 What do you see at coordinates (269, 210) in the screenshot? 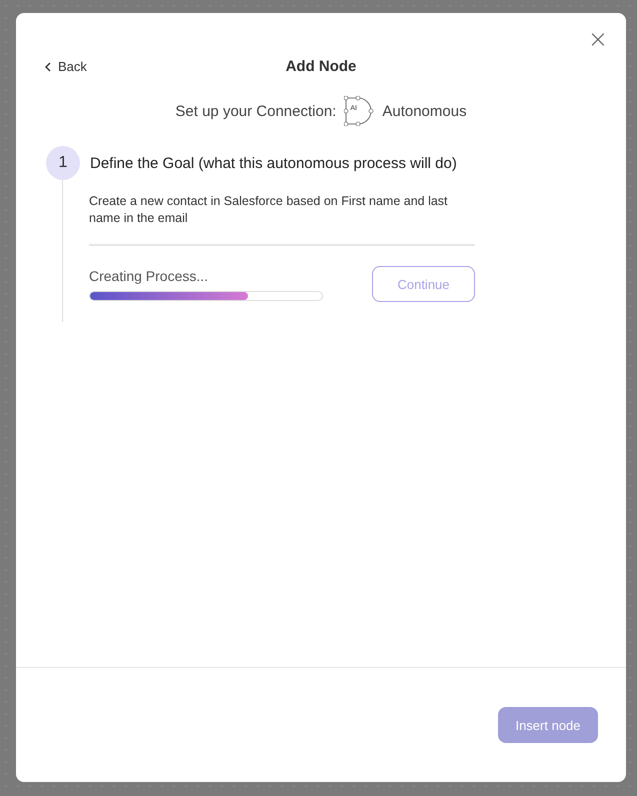
I see `goal-text: Create a new contact in Salesforce based on First name and last name in the email` at bounding box center [269, 210].